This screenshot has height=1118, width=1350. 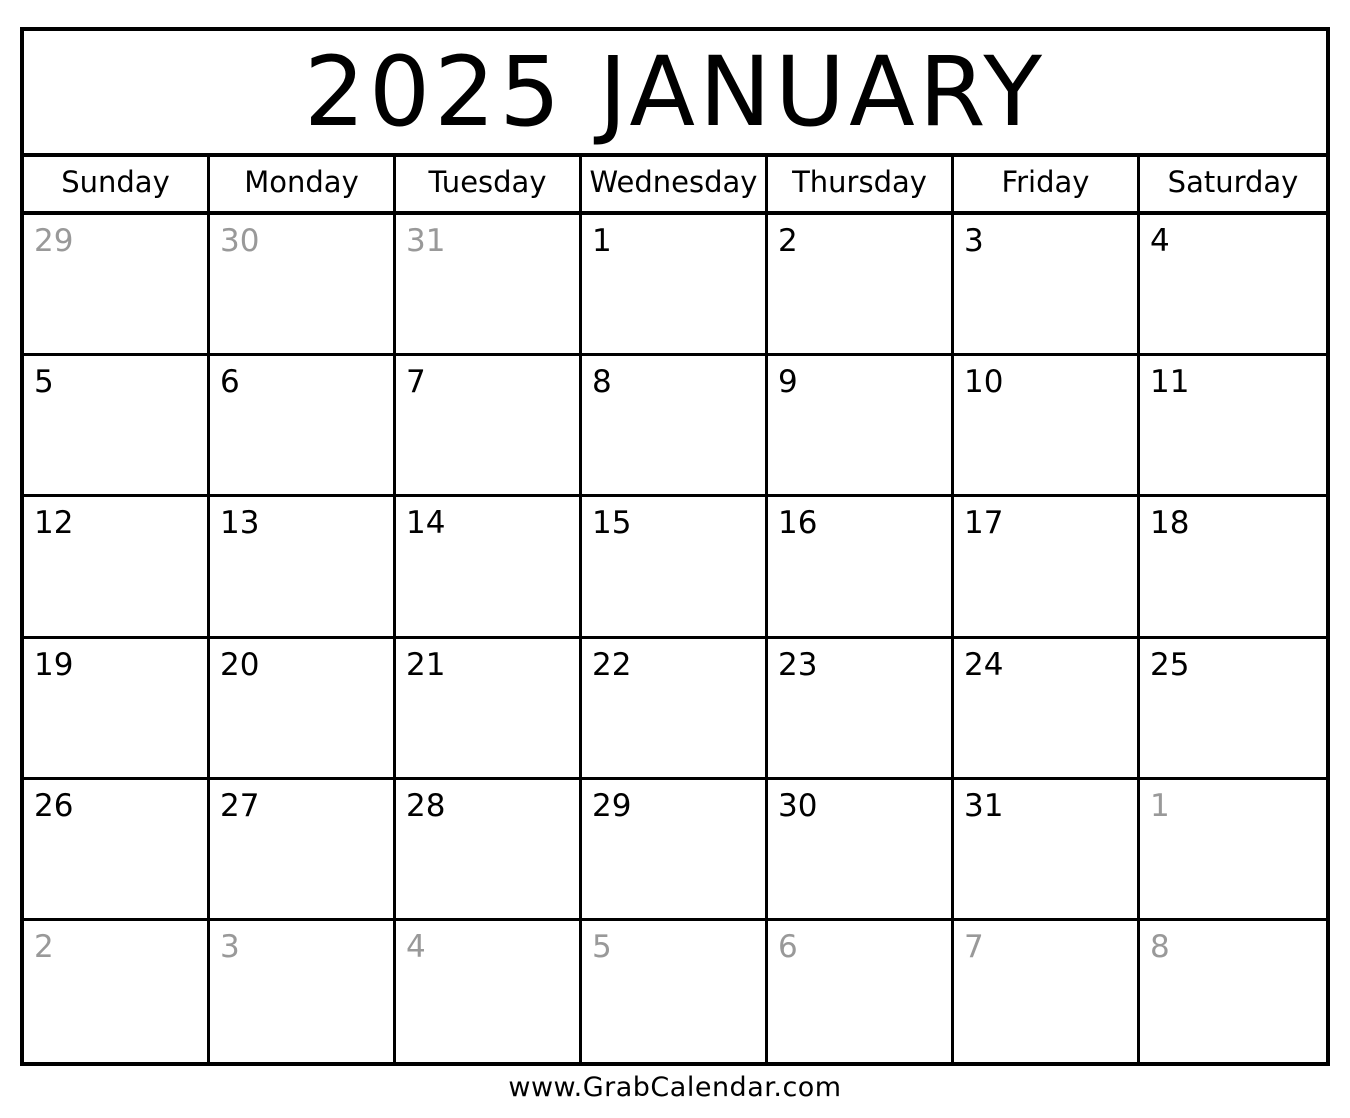 I want to click on day-cell-other-month: 8, so click(x=1233, y=991).